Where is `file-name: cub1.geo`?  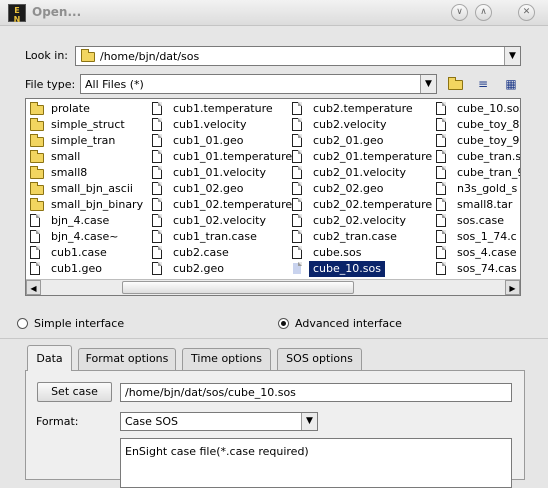
file-name: cub1.geo is located at coordinates (76, 268).